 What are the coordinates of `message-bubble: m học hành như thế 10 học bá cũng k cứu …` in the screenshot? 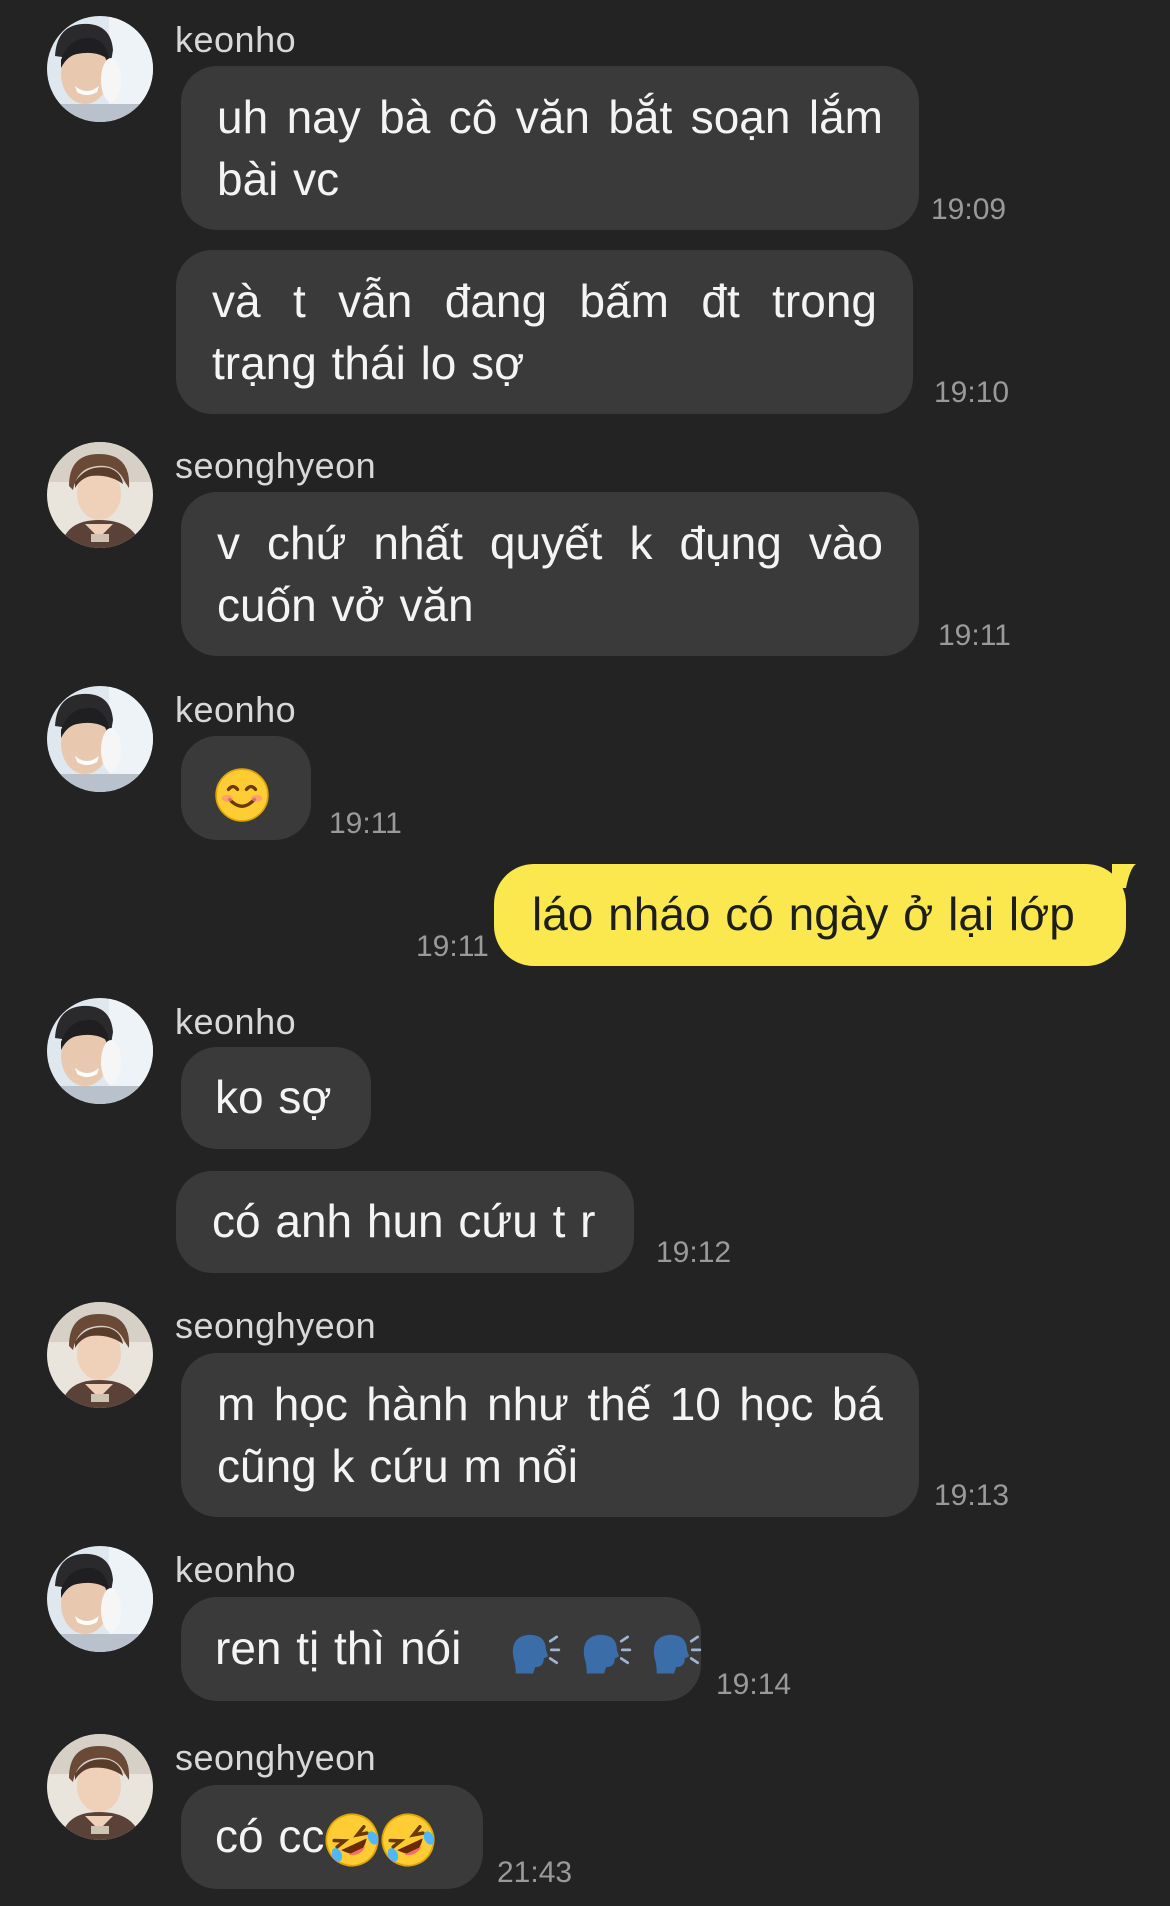 It's located at (550, 1435).